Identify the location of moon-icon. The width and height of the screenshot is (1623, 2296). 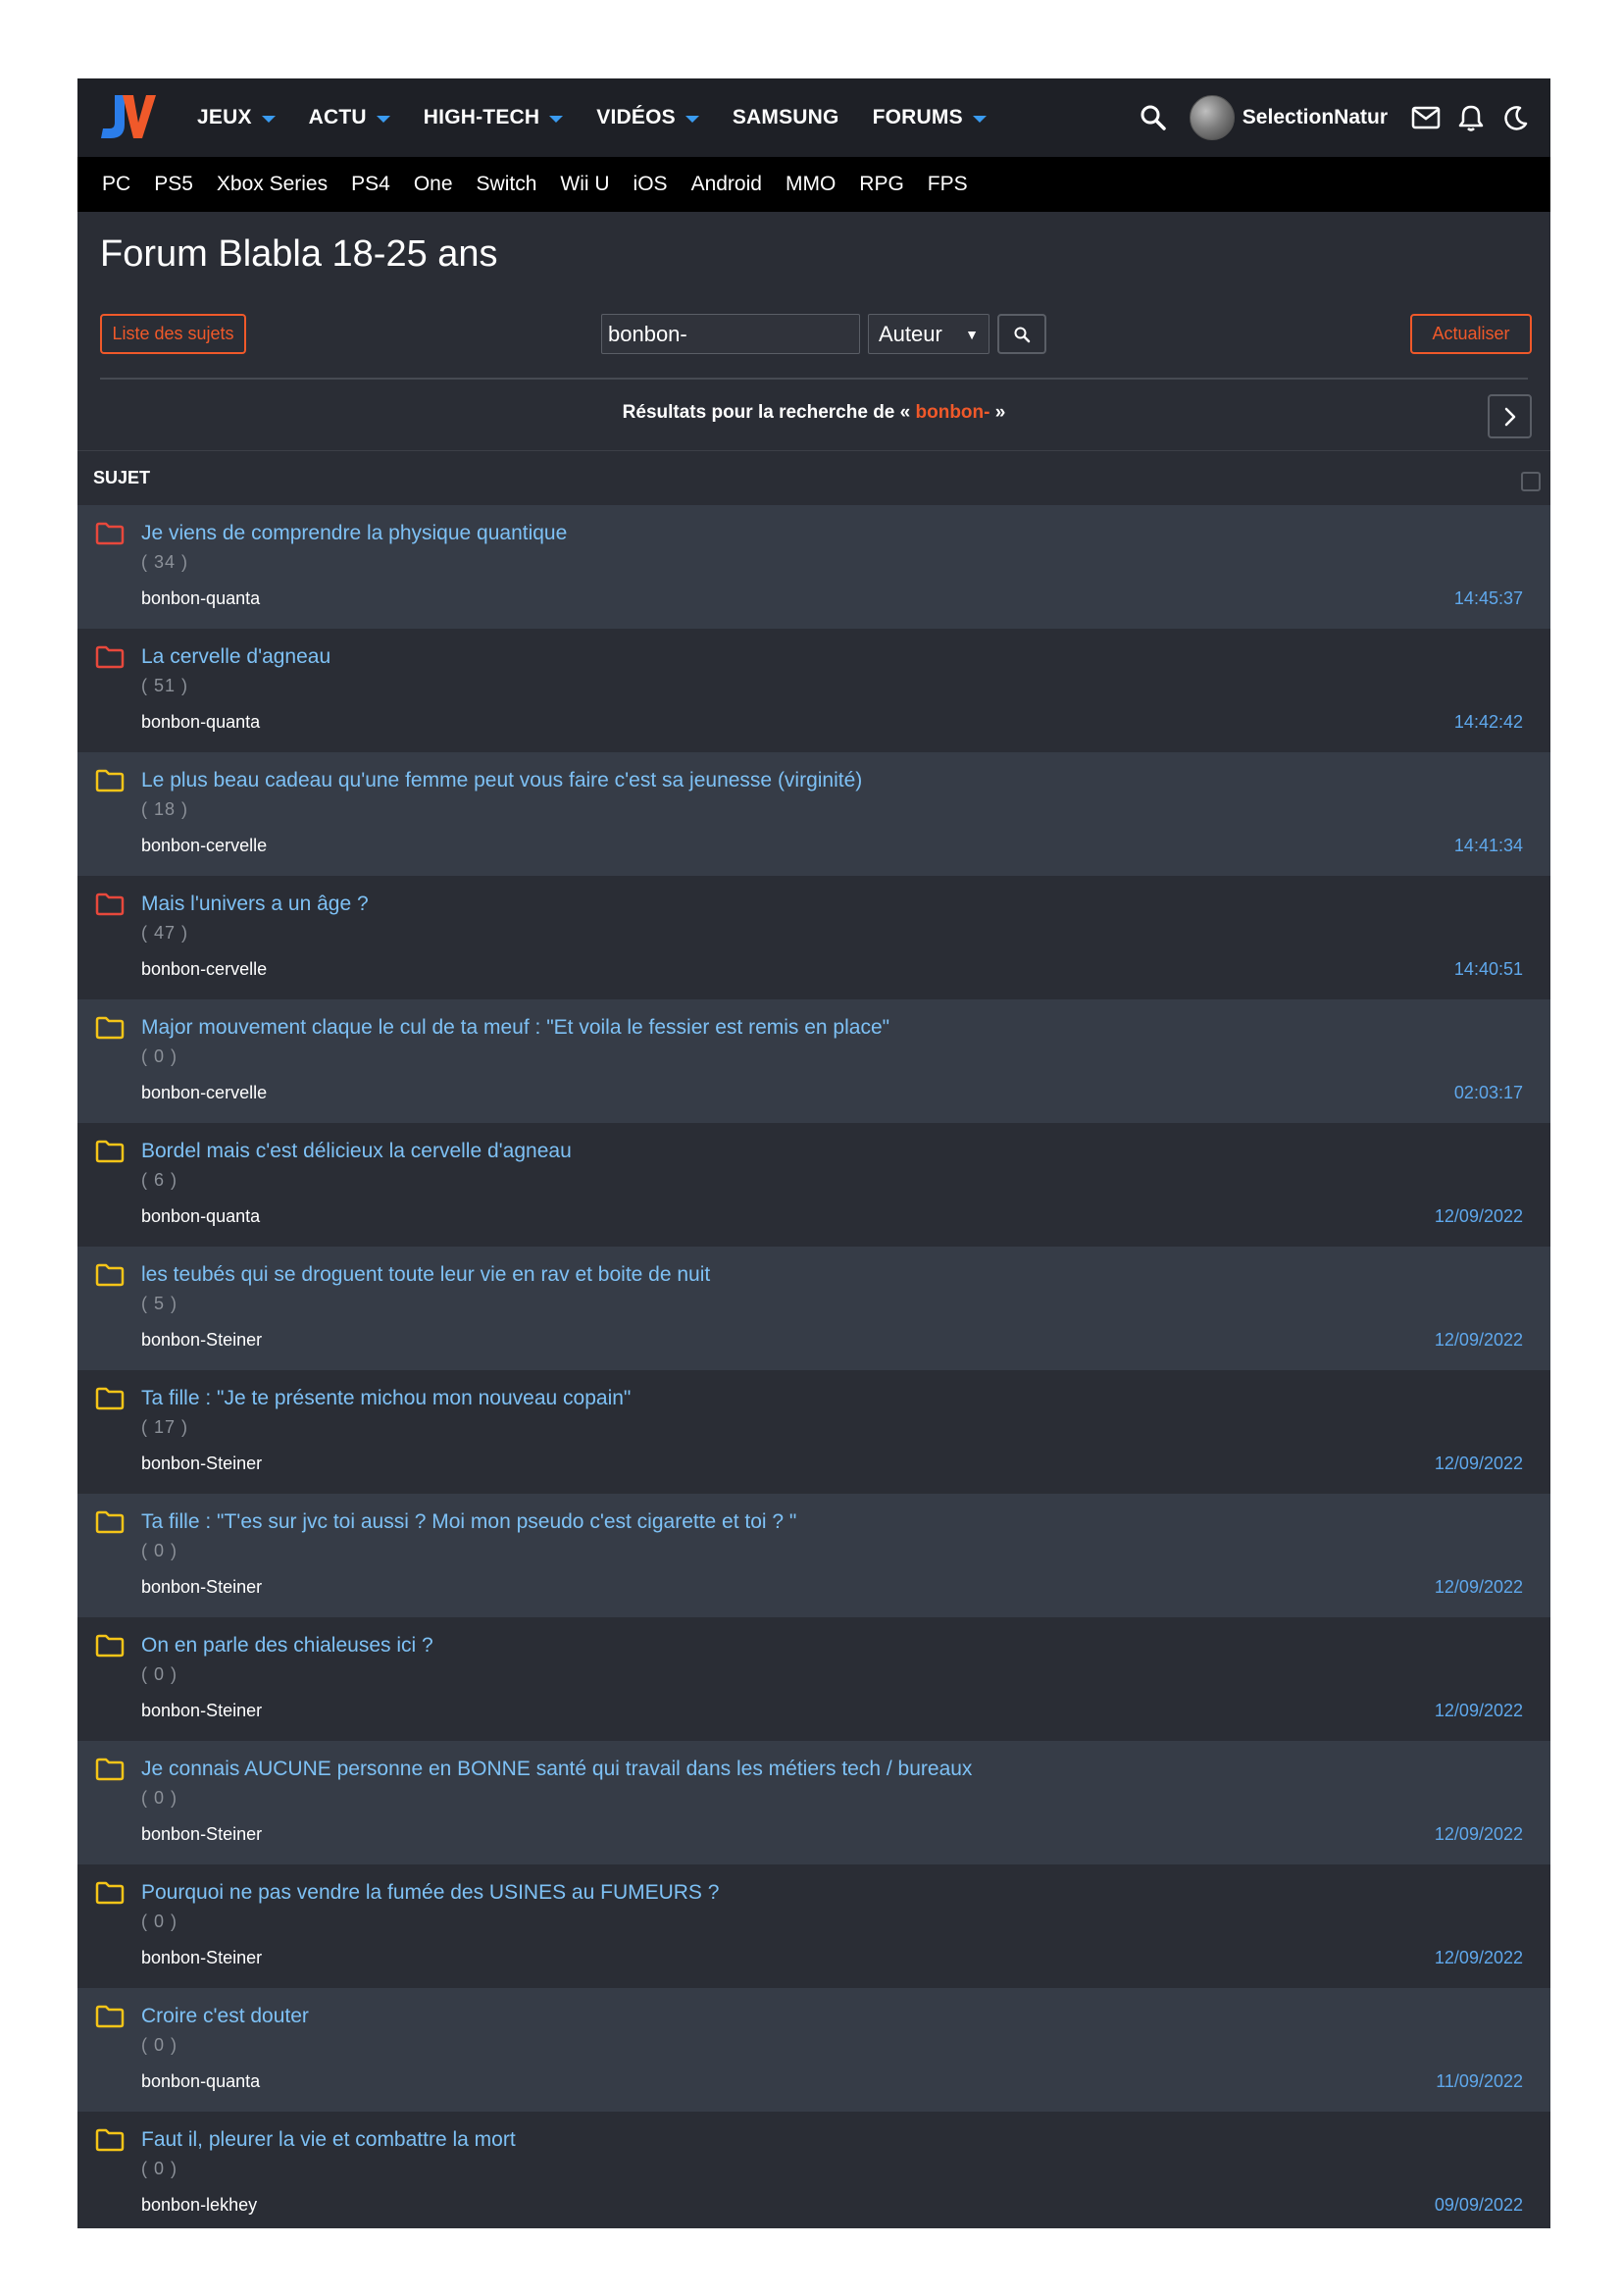
(1516, 118).